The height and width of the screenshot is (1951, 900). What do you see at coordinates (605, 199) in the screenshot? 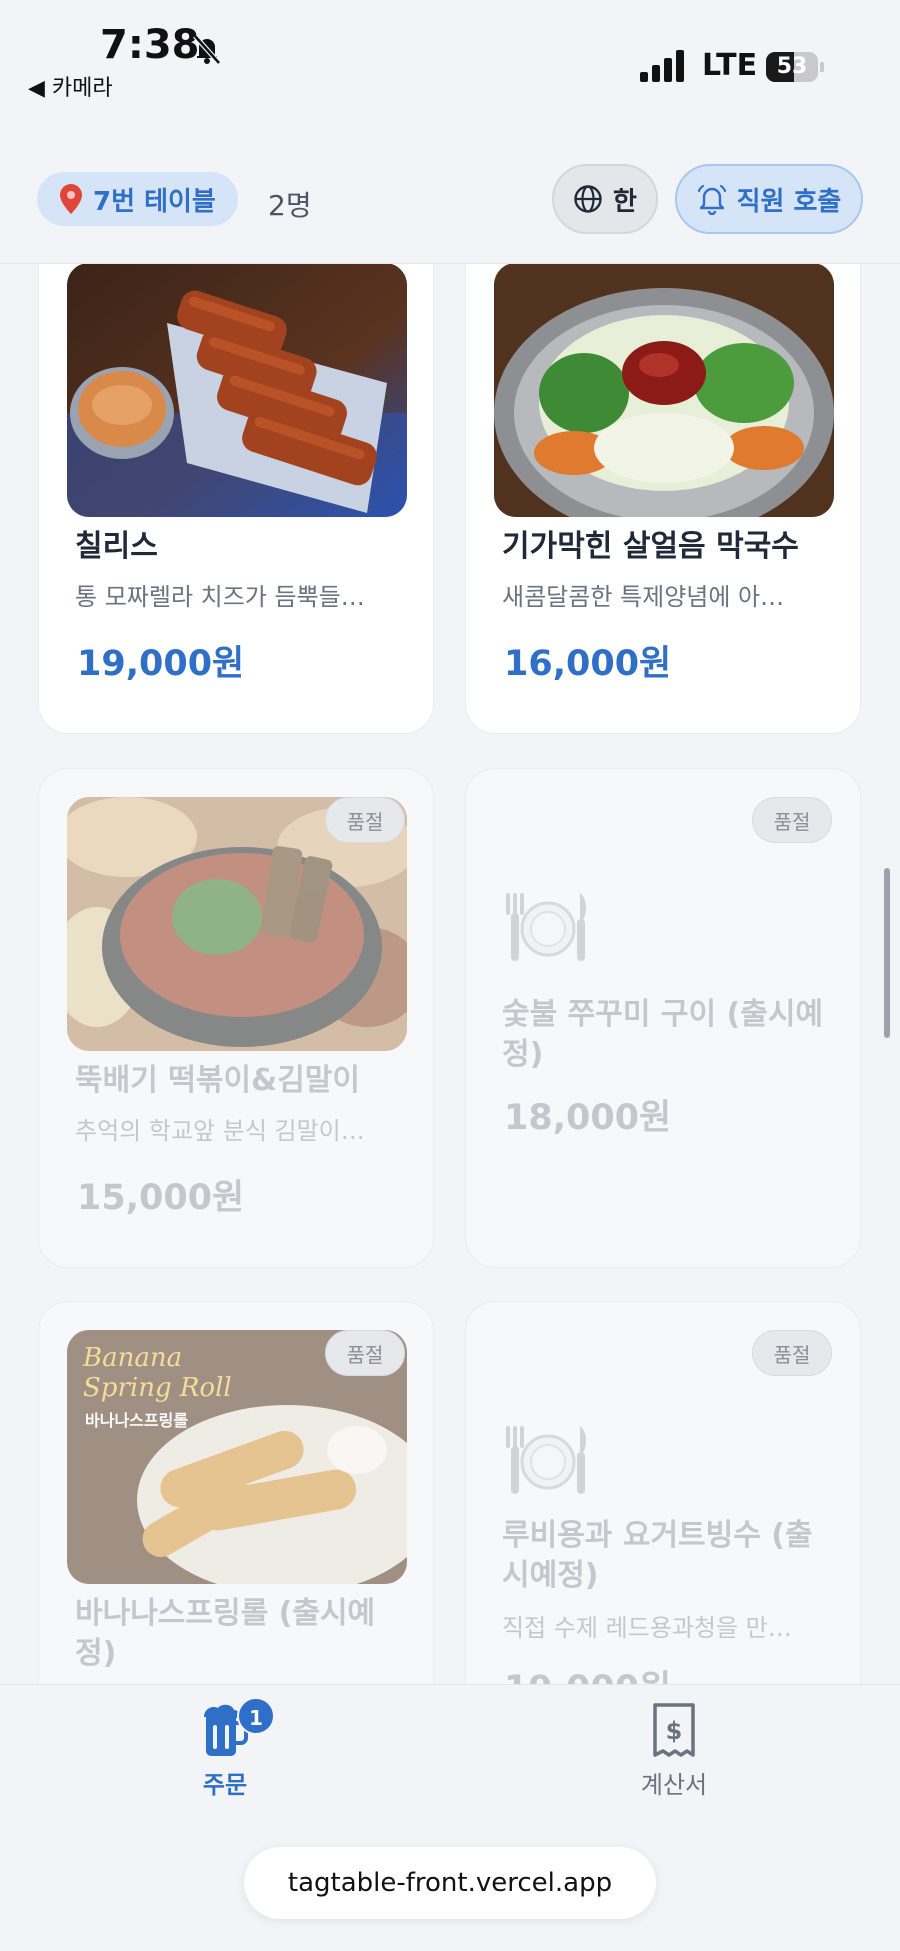
I see `language-button: 한` at bounding box center [605, 199].